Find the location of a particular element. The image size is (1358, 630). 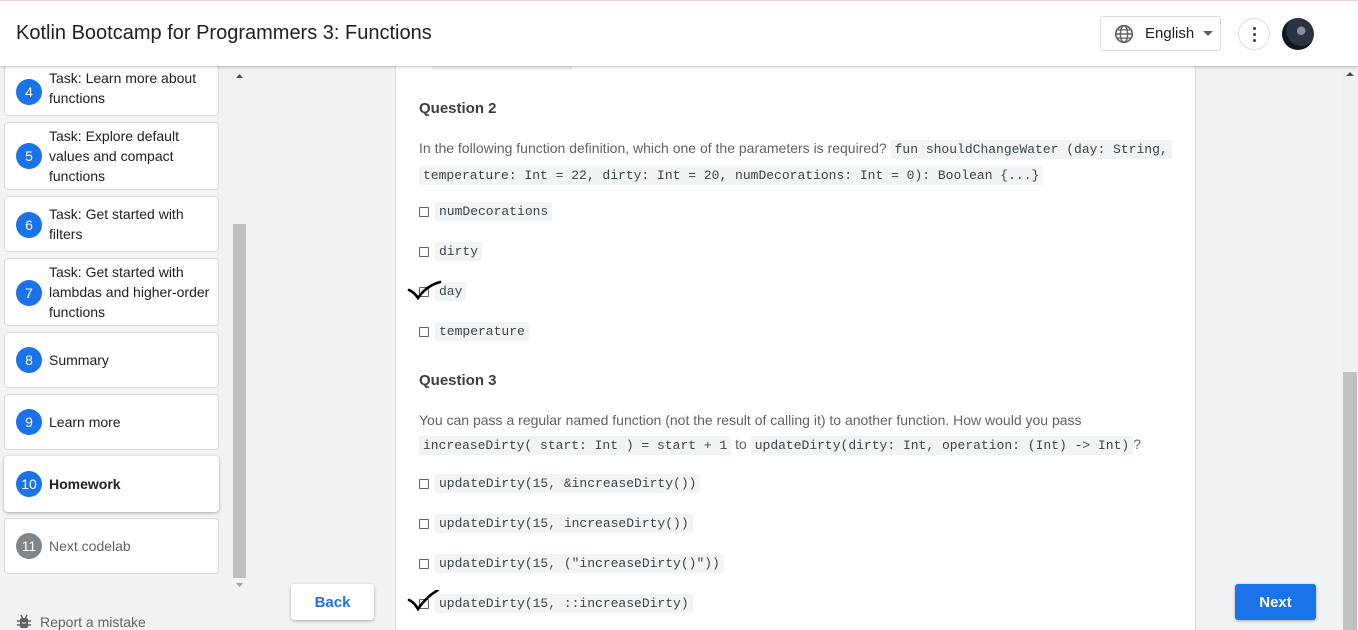

next-button: Next is located at coordinates (1275, 602).